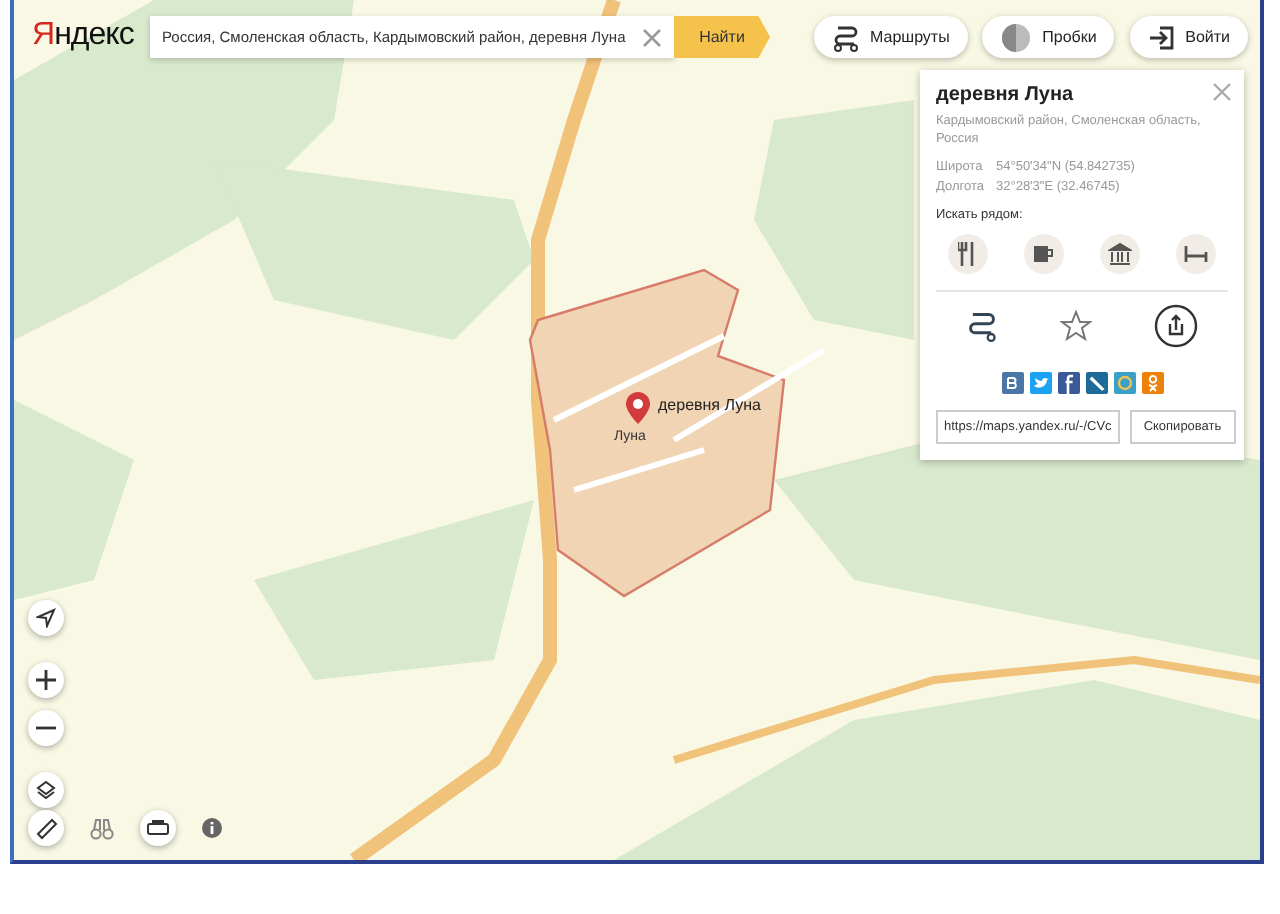 Image resolution: width=1280 pixels, height=914 pixels. Describe the element at coordinates (102, 828) in the screenshot. I see `binoculars-icon` at that location.